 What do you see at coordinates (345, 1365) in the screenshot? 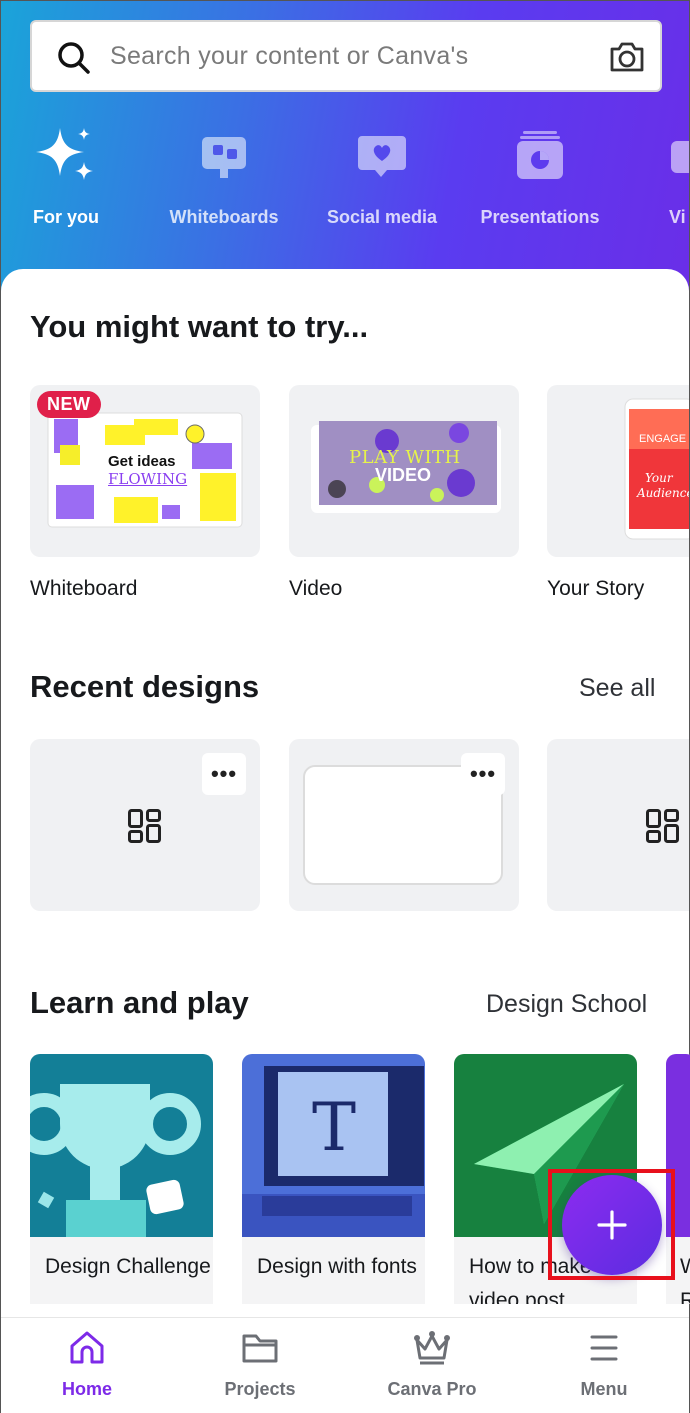
I see `bottom-nav: Home Projects Canva Pro Menu` at bounding box center [345, 1365].